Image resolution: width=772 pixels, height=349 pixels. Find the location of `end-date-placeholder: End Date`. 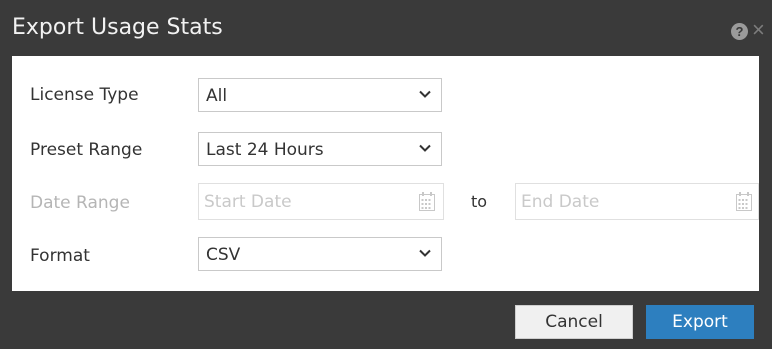

end-date-placeholder: End Date is located at coordinates (560, 202).